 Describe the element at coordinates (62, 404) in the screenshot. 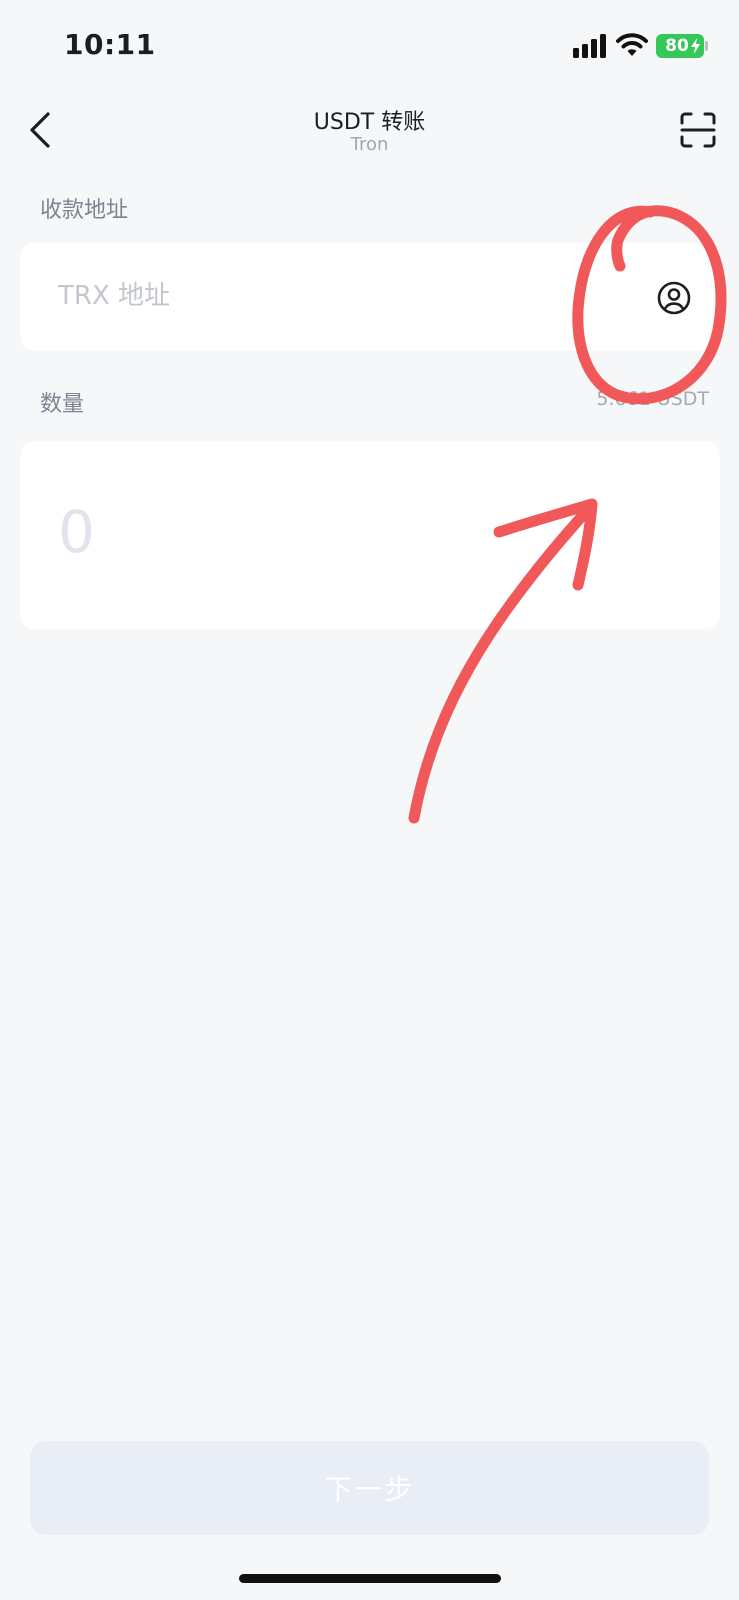

I see `amount-label: 数量` at that location.